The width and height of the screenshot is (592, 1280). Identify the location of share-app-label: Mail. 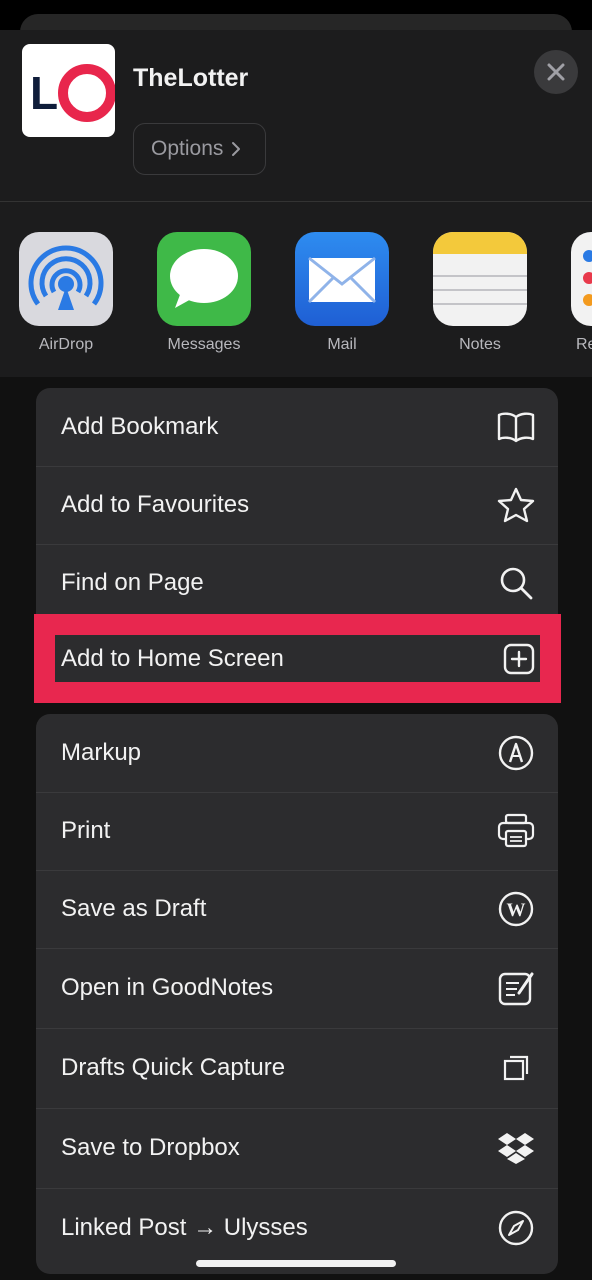
(342, 344).